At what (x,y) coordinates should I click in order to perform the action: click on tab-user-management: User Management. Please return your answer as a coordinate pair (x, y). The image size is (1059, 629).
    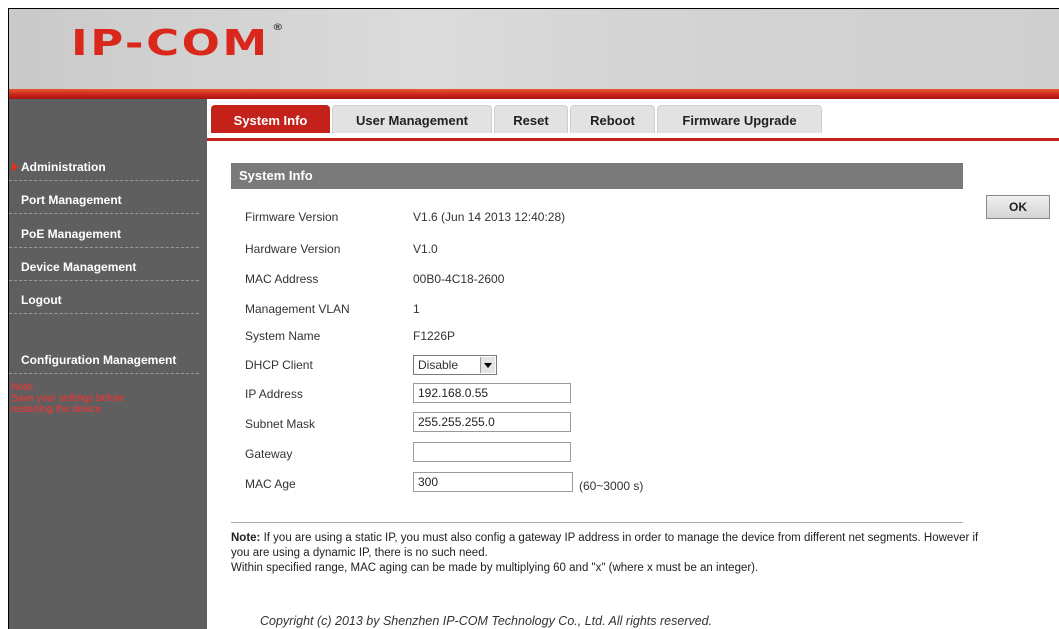
    Looking at the image, I should click on (412, 119).